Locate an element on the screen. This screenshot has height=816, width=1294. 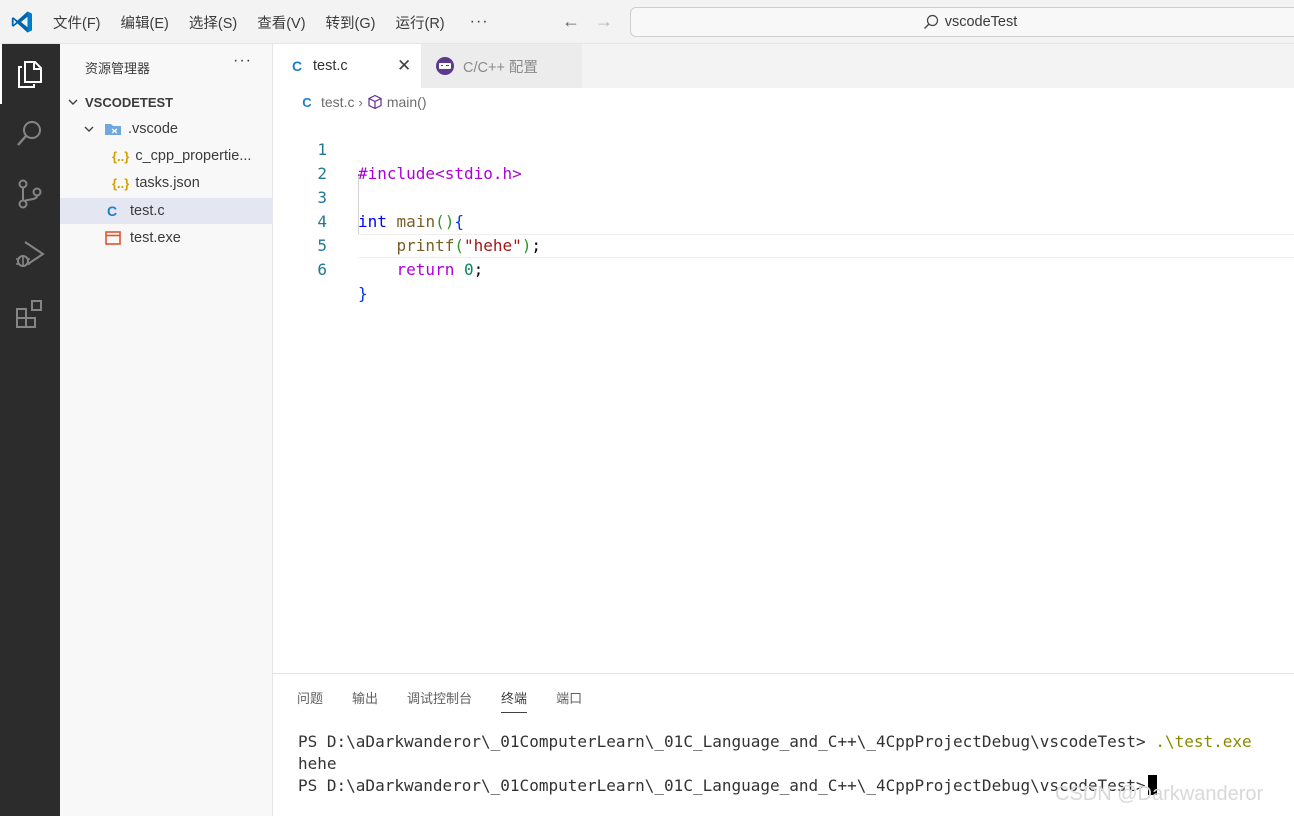
tab-output: 输出 is located at coordinates (365, 700).